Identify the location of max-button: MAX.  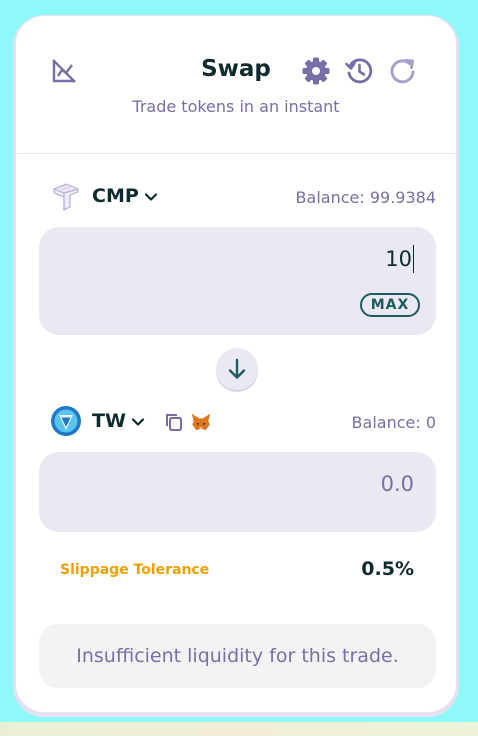
(390, 305).